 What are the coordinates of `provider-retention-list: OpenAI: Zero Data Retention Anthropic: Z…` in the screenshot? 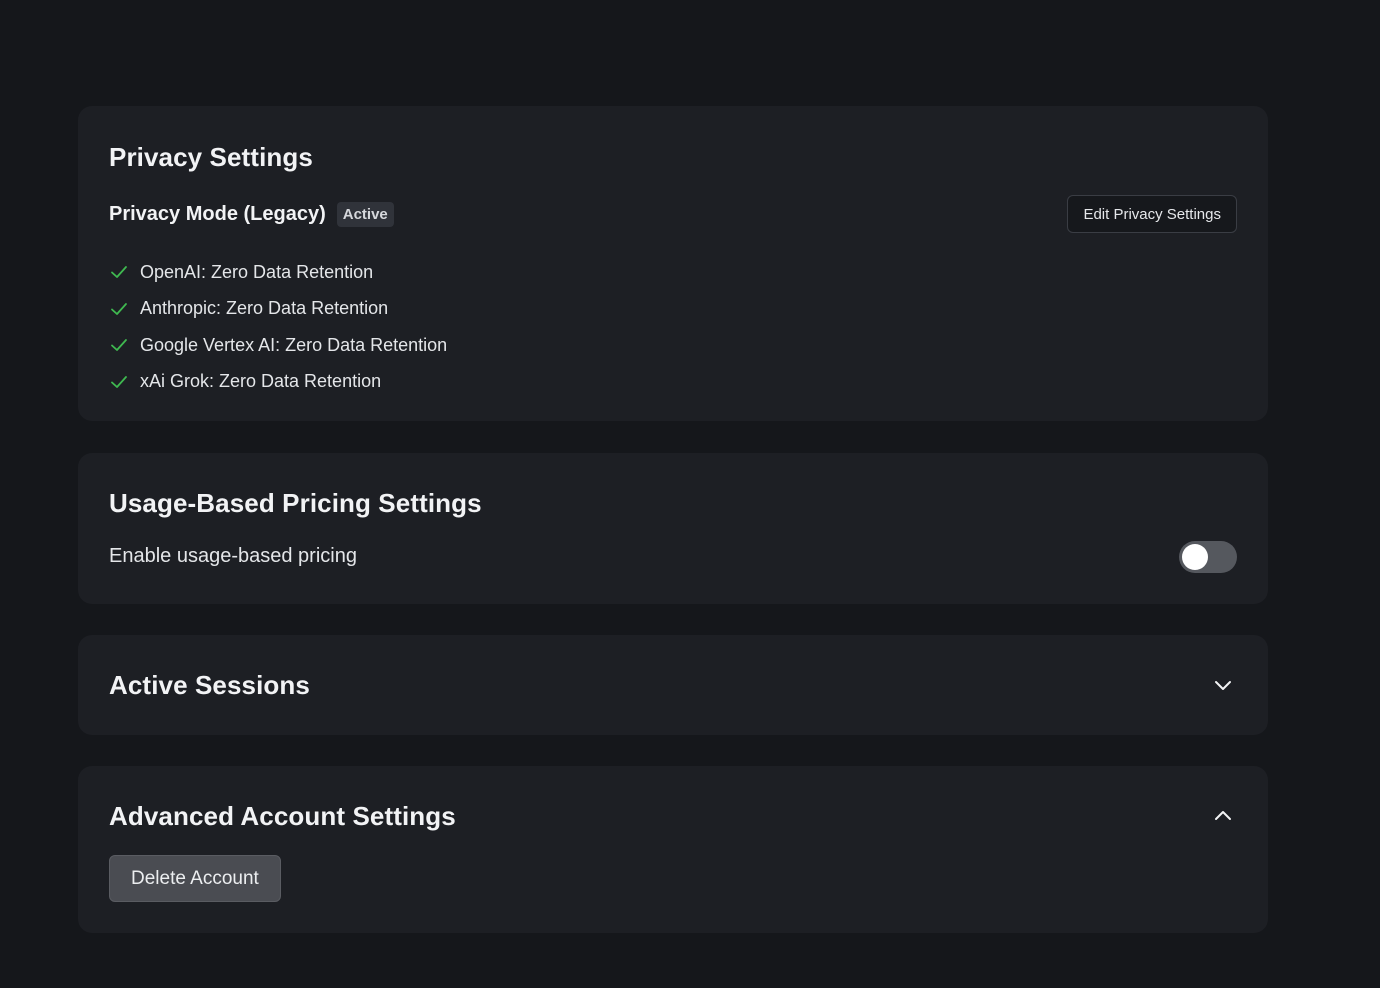 It's located at (278, 327).